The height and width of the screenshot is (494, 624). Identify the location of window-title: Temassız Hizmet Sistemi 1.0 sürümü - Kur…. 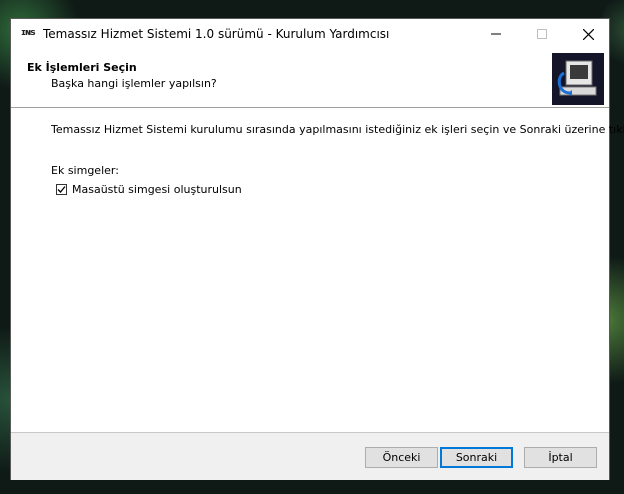
(216, 34).